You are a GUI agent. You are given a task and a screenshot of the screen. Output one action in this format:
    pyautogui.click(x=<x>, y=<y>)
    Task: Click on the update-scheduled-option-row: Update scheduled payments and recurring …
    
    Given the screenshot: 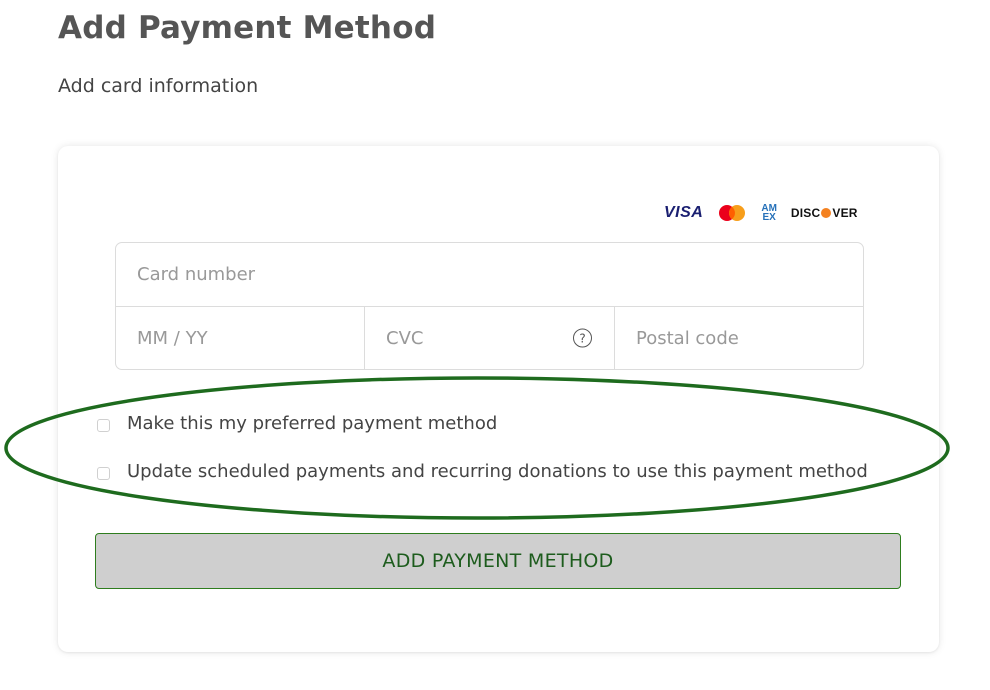 What is the action you would take?
    pyautogui.click(x=482, y=471)
    